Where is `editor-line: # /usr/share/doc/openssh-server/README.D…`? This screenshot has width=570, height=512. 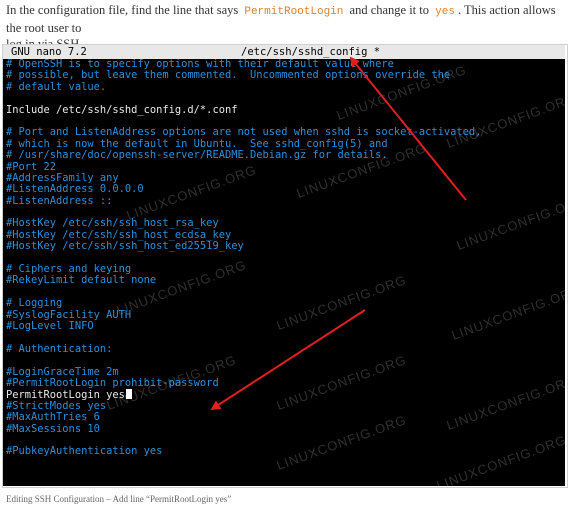
editor-line: # /usr/share/doc/openssh-server/README.D… is located at coordinates (284, 155).